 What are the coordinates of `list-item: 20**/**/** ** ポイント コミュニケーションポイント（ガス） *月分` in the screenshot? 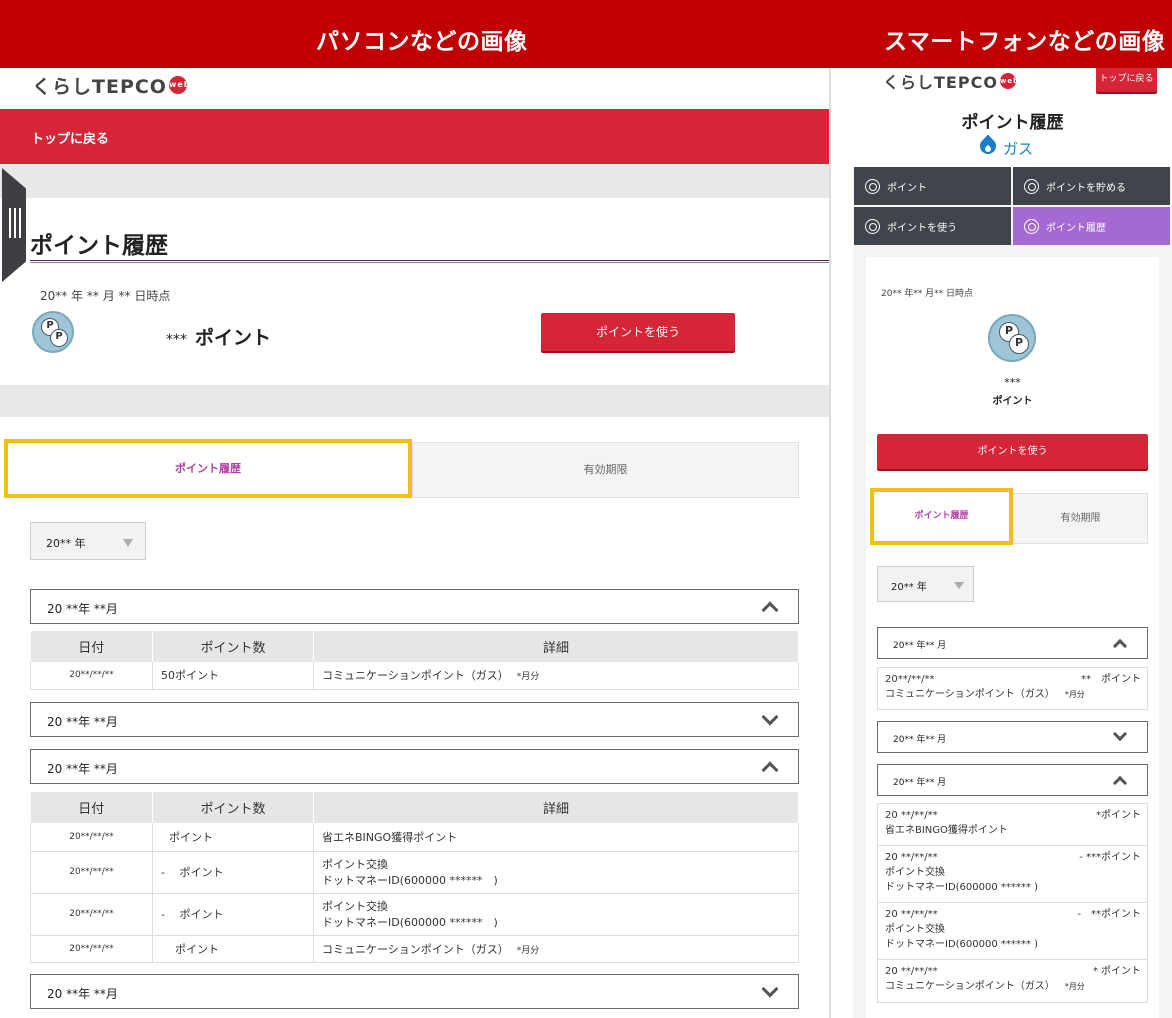 It's located at (1012, 688).